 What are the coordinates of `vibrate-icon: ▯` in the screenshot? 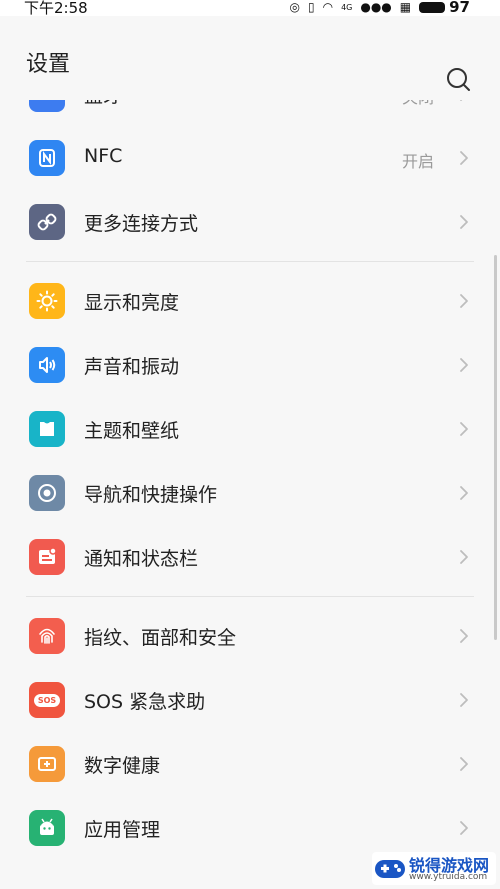 It's located at (311, 7).